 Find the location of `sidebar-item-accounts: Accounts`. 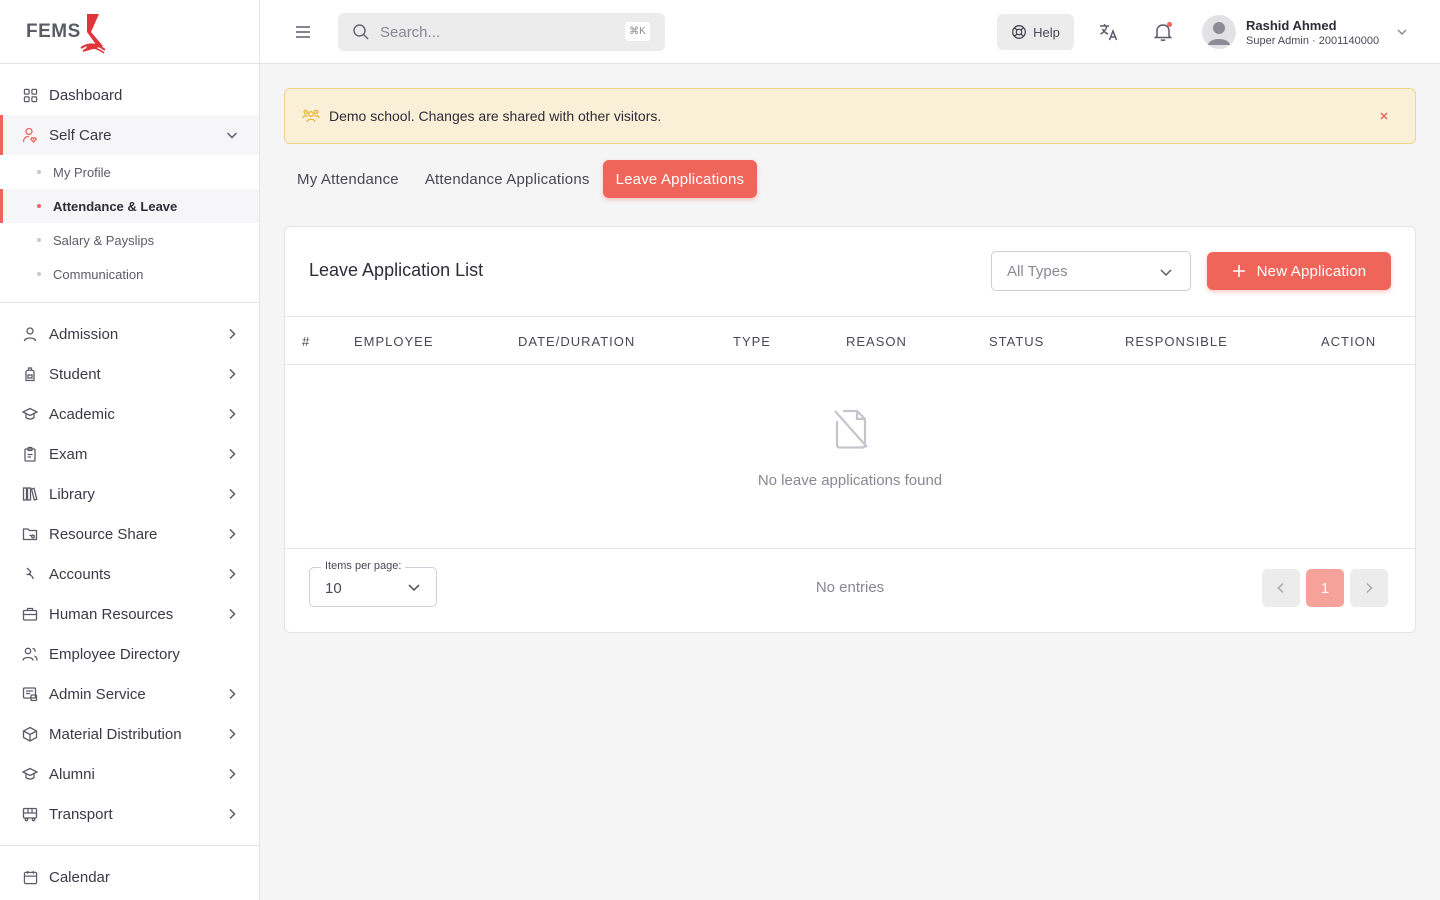

sidebar-item-accounts: Accounts is located at coordinates (129, 574).